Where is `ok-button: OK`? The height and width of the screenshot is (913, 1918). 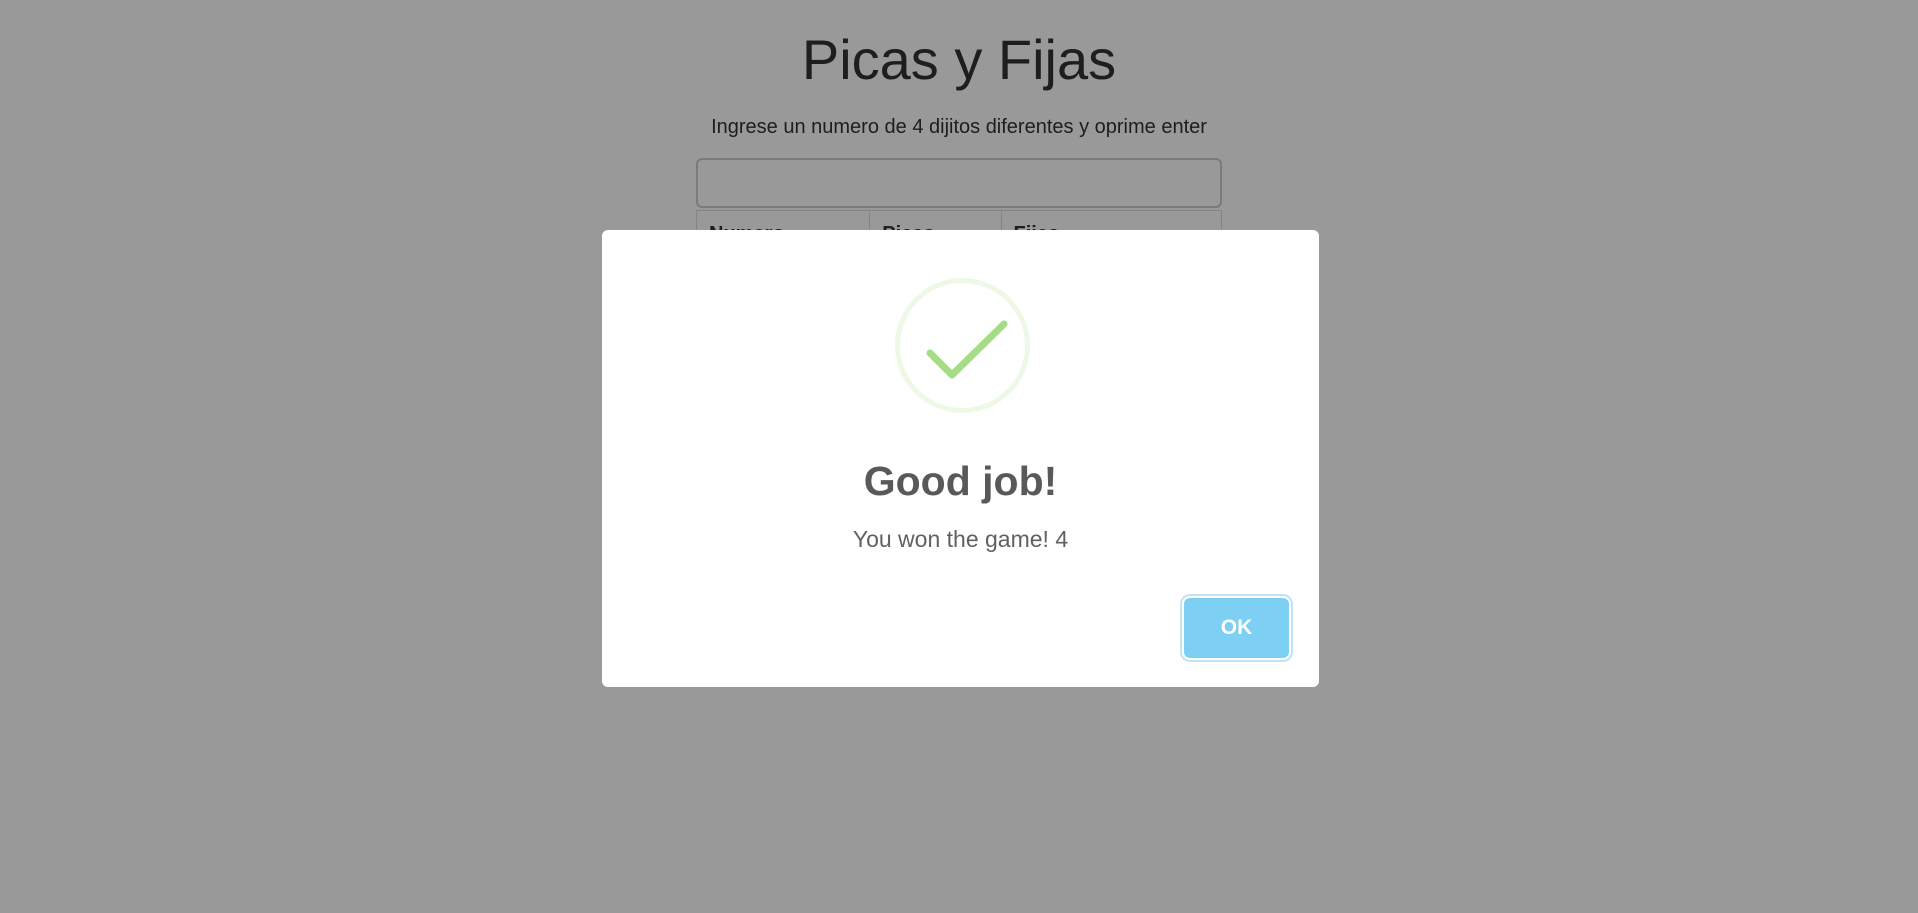 ok-button: OK is located at coordinates (1236, 628).